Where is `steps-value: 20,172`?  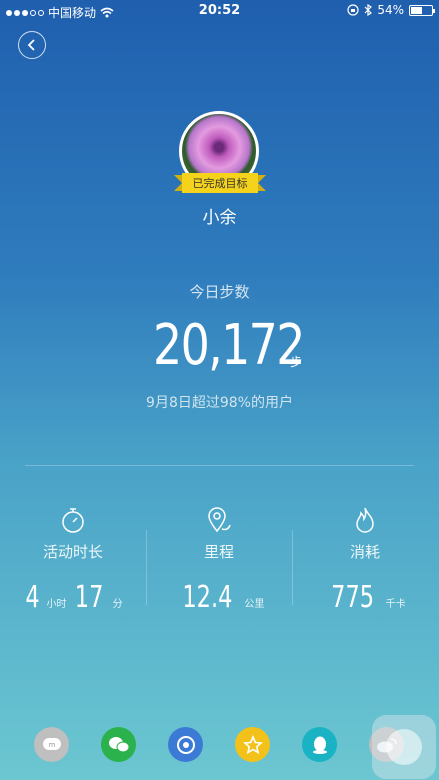 steps-value: 20,172 is located at coordinates (229, 345).